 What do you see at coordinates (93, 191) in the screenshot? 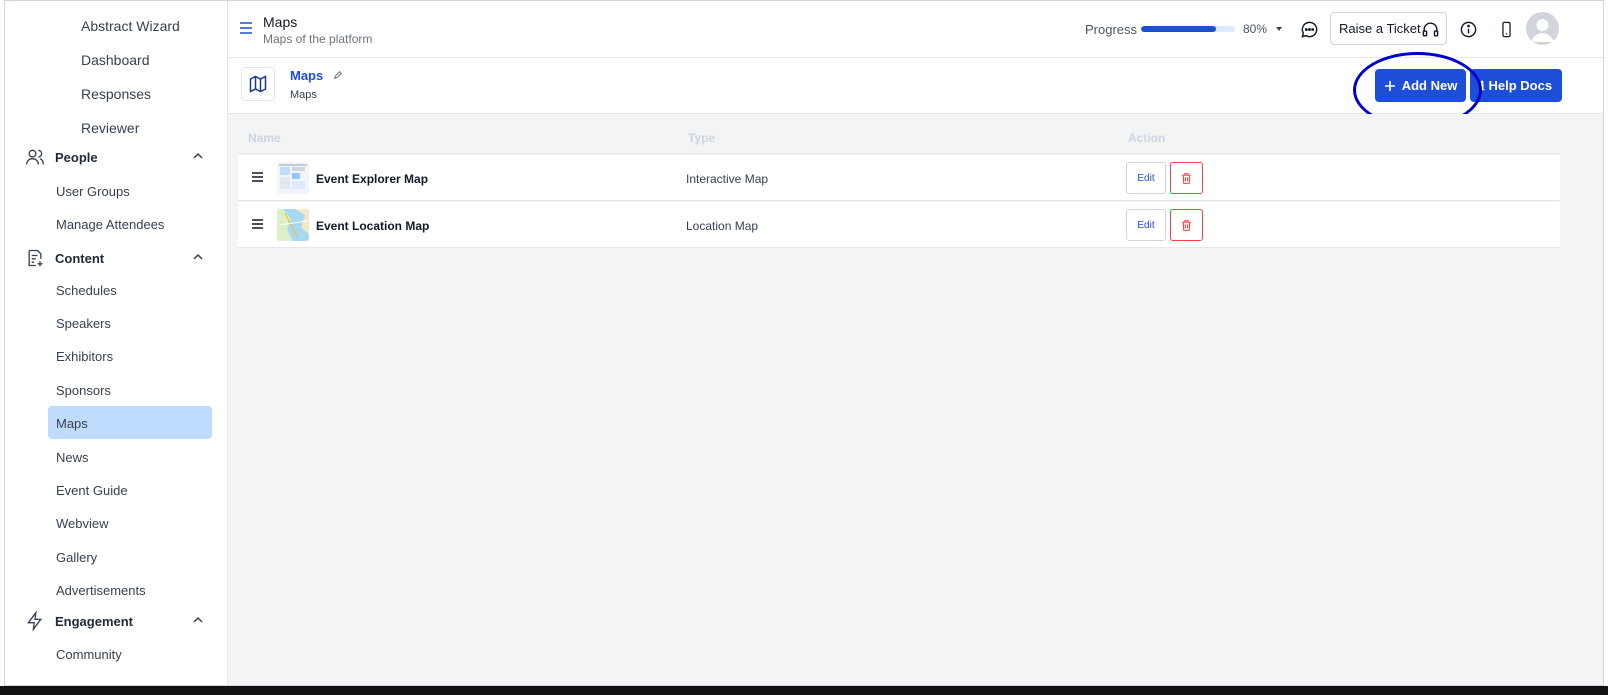
I see `sidebar-item-user-groups: User Groups` at bounding box center [93, 191].